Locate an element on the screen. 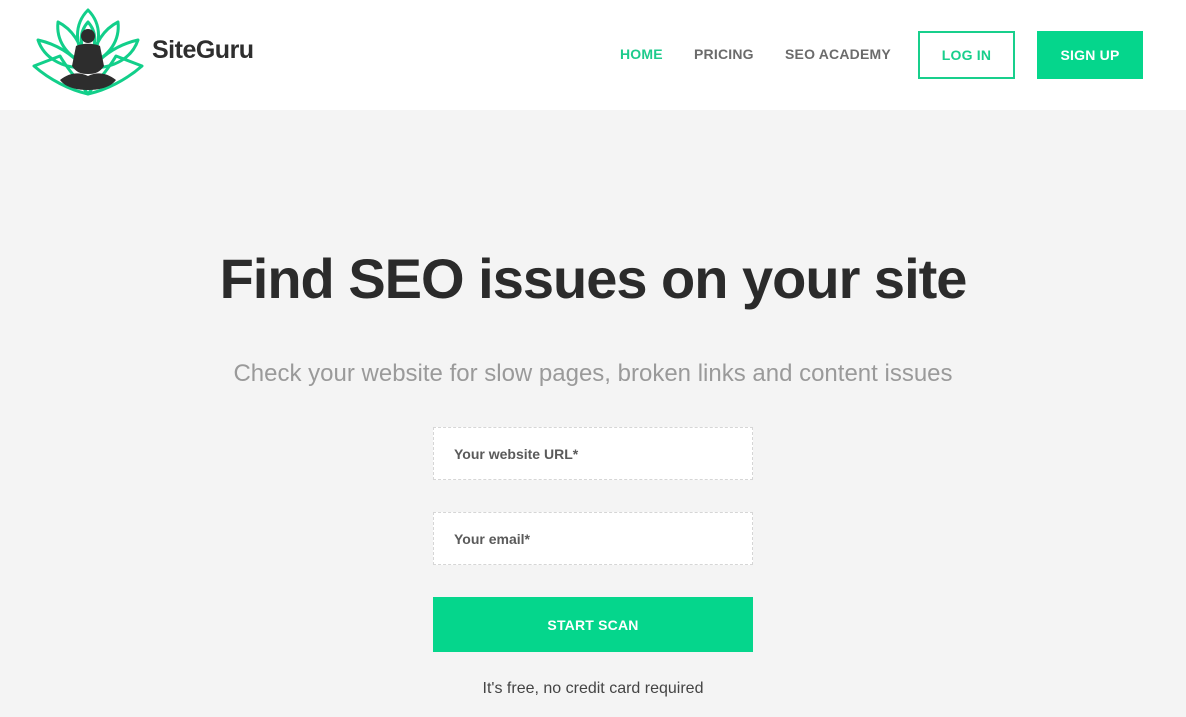 This screenshot has width=1186, height=717. nav-pricing: PRICING is located at coordinates (724, 54).